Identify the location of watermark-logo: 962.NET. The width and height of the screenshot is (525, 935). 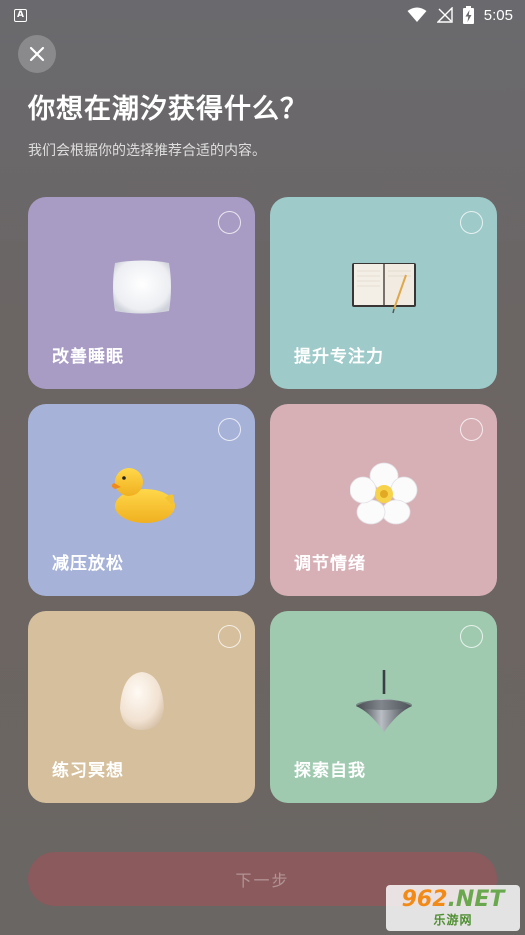
(453, 899).